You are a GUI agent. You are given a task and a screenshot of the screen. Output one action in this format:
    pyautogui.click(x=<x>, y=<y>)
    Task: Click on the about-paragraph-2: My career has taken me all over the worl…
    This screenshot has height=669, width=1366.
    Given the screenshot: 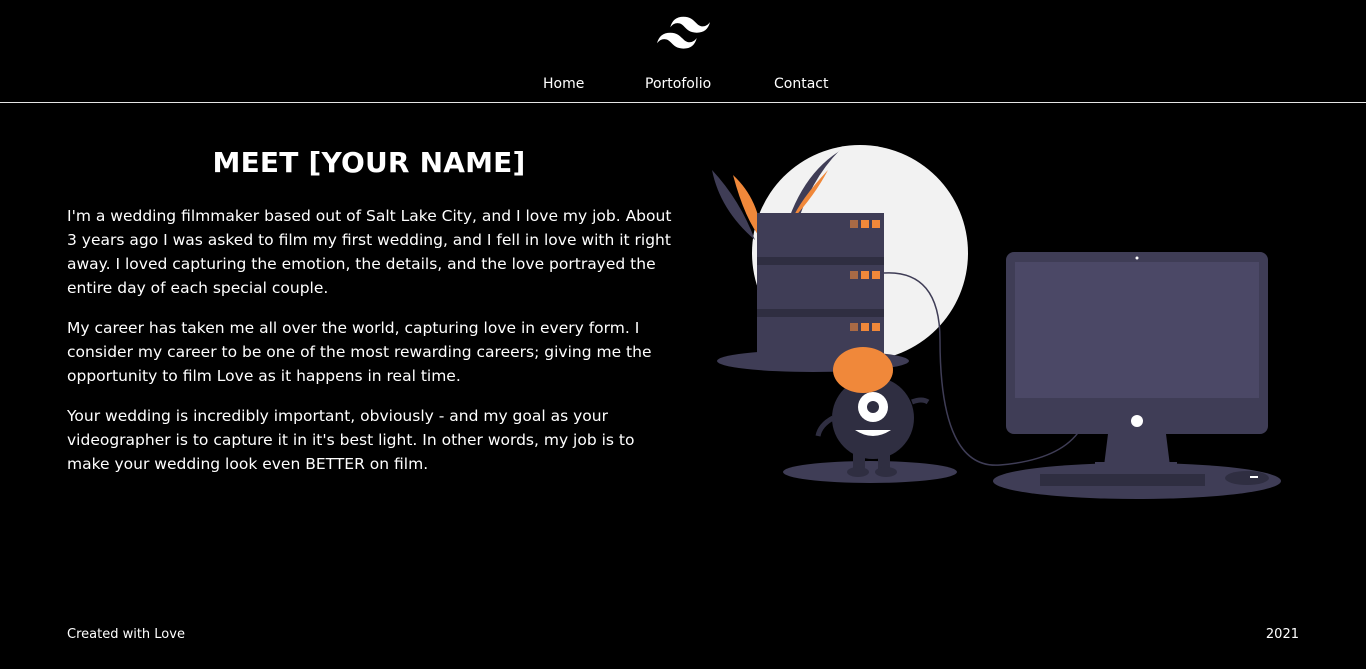 What is the action you would take?
    pyautogui.click(x=359, y=352)
    